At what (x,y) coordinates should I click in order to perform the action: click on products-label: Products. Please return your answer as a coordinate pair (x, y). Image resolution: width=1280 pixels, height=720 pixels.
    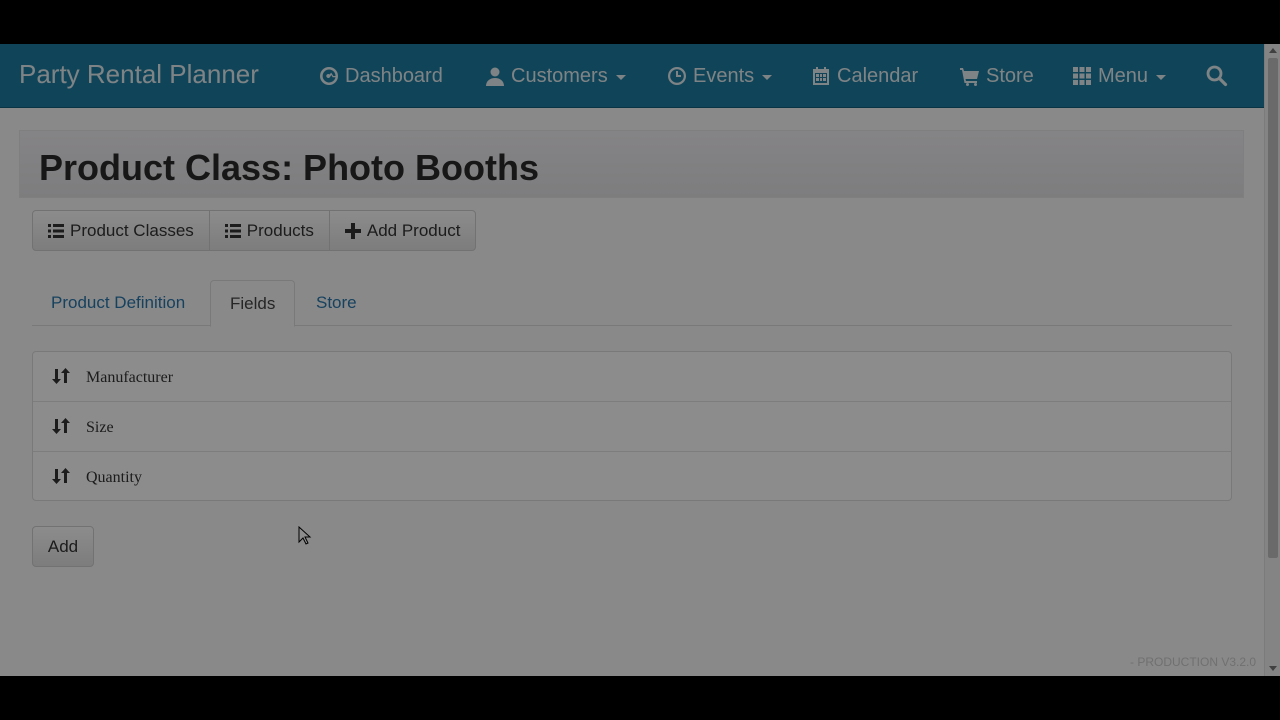
    Looking at the image, I should click on (280, 230).